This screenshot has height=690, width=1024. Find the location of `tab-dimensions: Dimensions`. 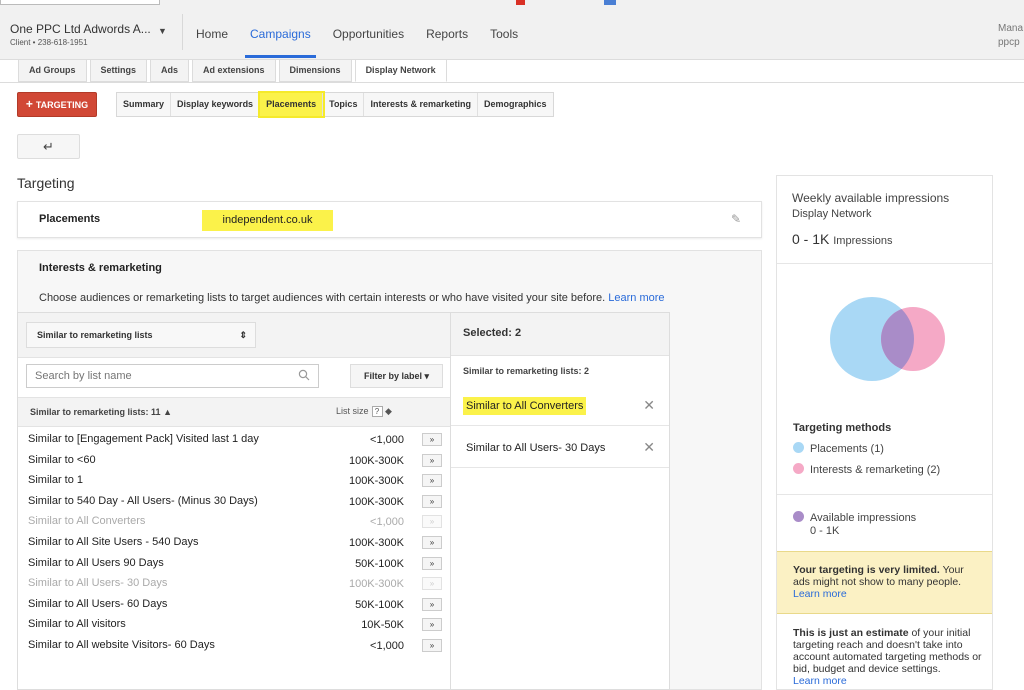

tab-dimensions: Dimensions is located at coordinates (315, 71).